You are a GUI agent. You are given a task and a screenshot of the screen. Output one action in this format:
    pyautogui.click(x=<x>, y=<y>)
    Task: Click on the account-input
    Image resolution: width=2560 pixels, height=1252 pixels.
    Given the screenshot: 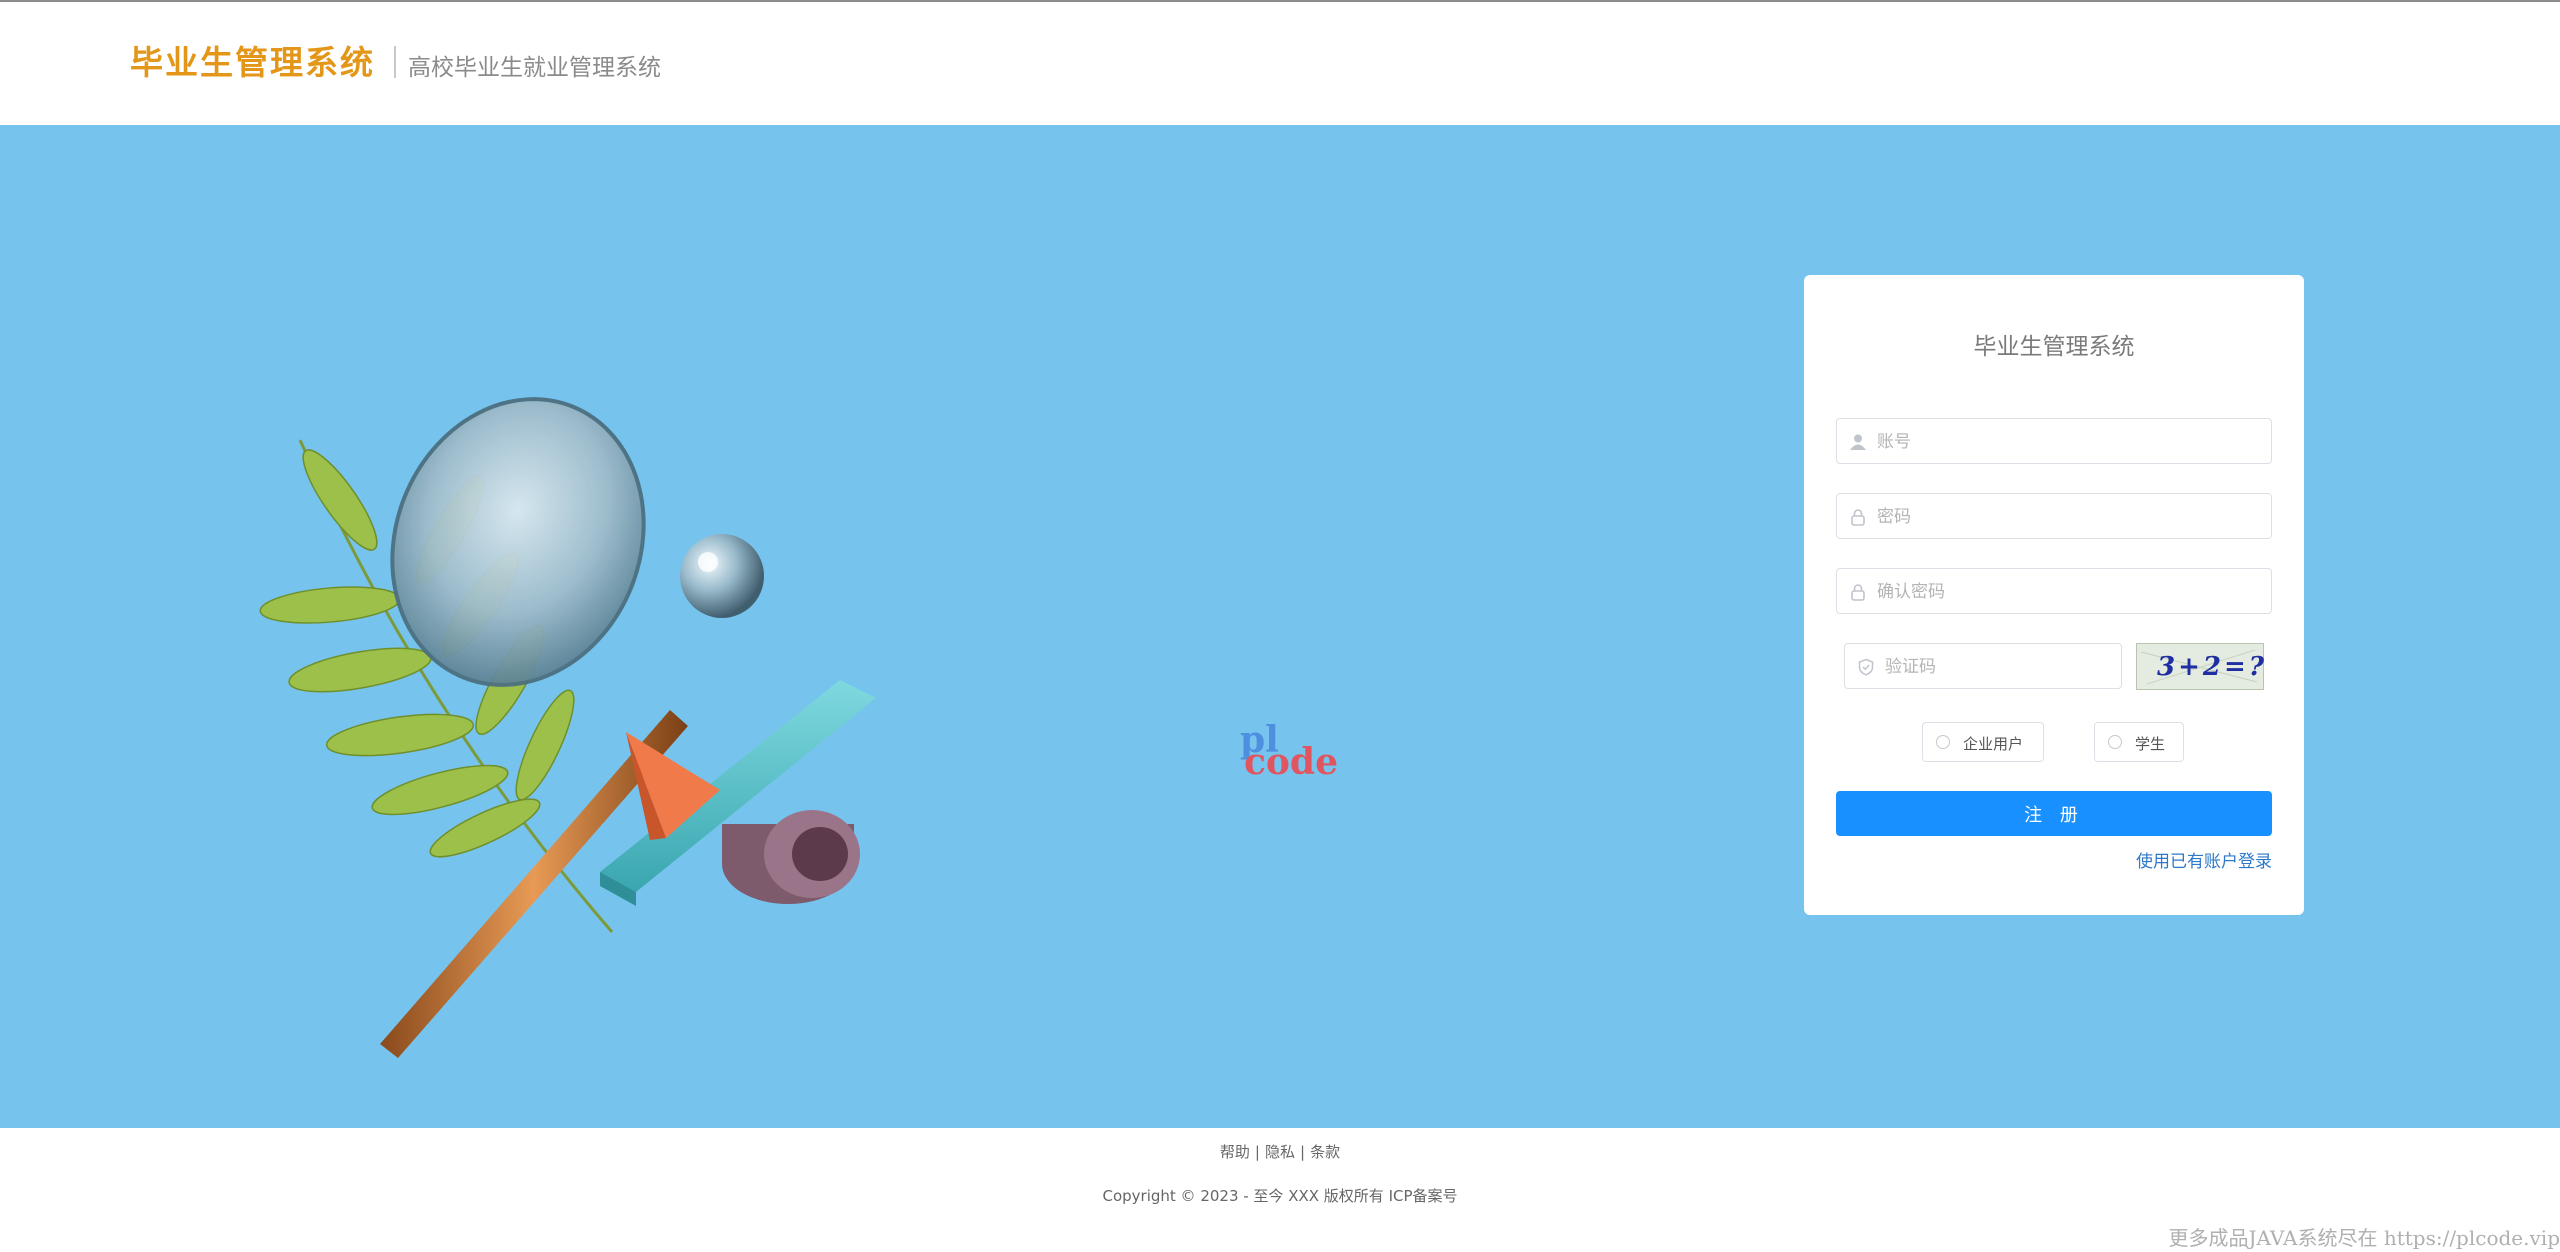 What is the action you would take?
    pyautogui.click(x=2067, y=442)
    